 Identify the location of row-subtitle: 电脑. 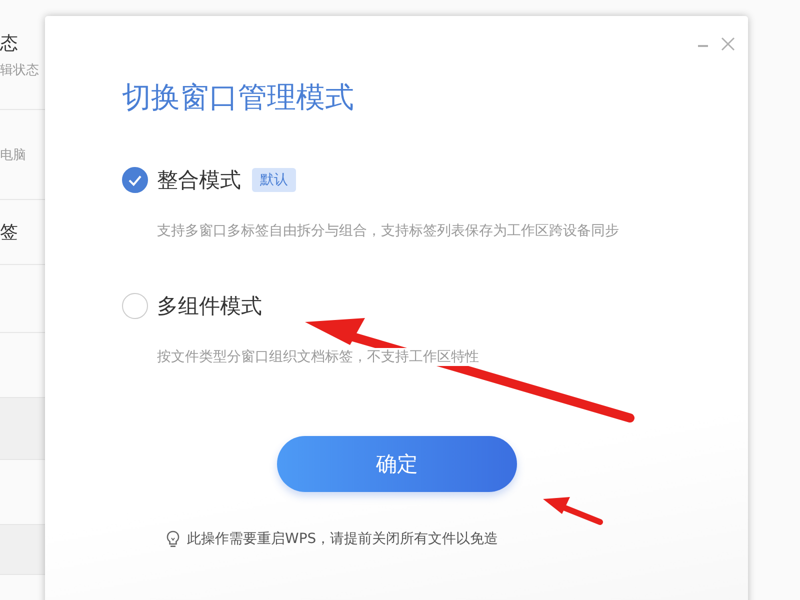
(13, 155).